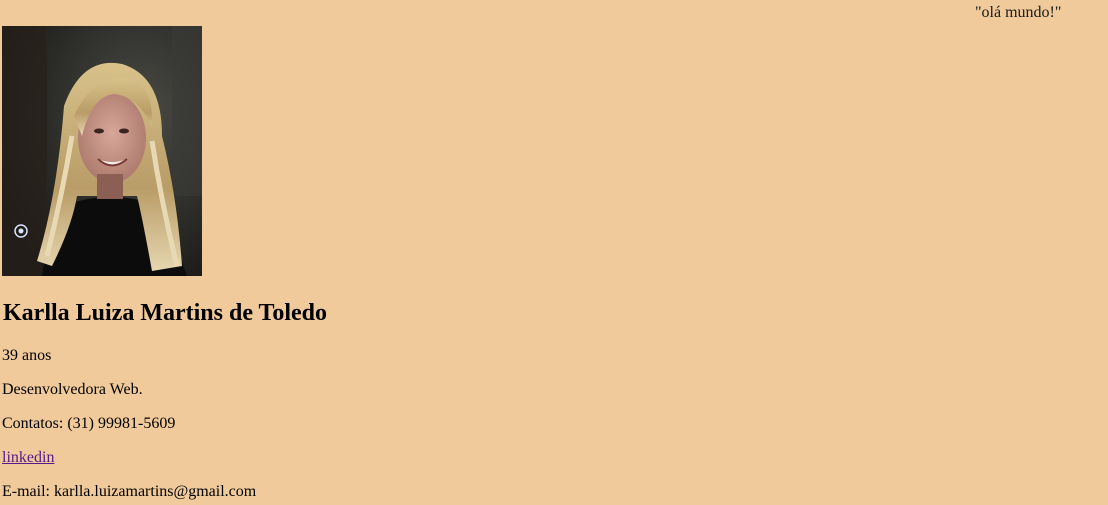 The width and height of the screenshot is (1108, 505). I want to click on profile-role: Desenvolvedora Web., so click(72, 389).